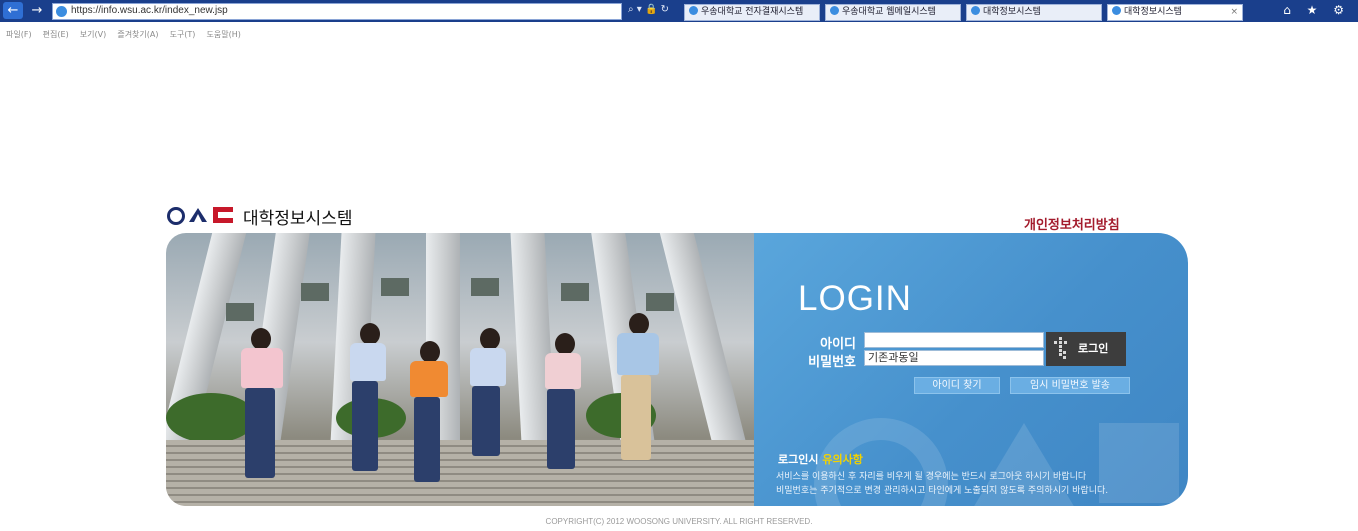 Image resolution: width=1358 pixels, height=531 pixels. What do you see at coordinates (954, 340) in the screenshot?
I see `id-input` at bounding box center [954, 340].